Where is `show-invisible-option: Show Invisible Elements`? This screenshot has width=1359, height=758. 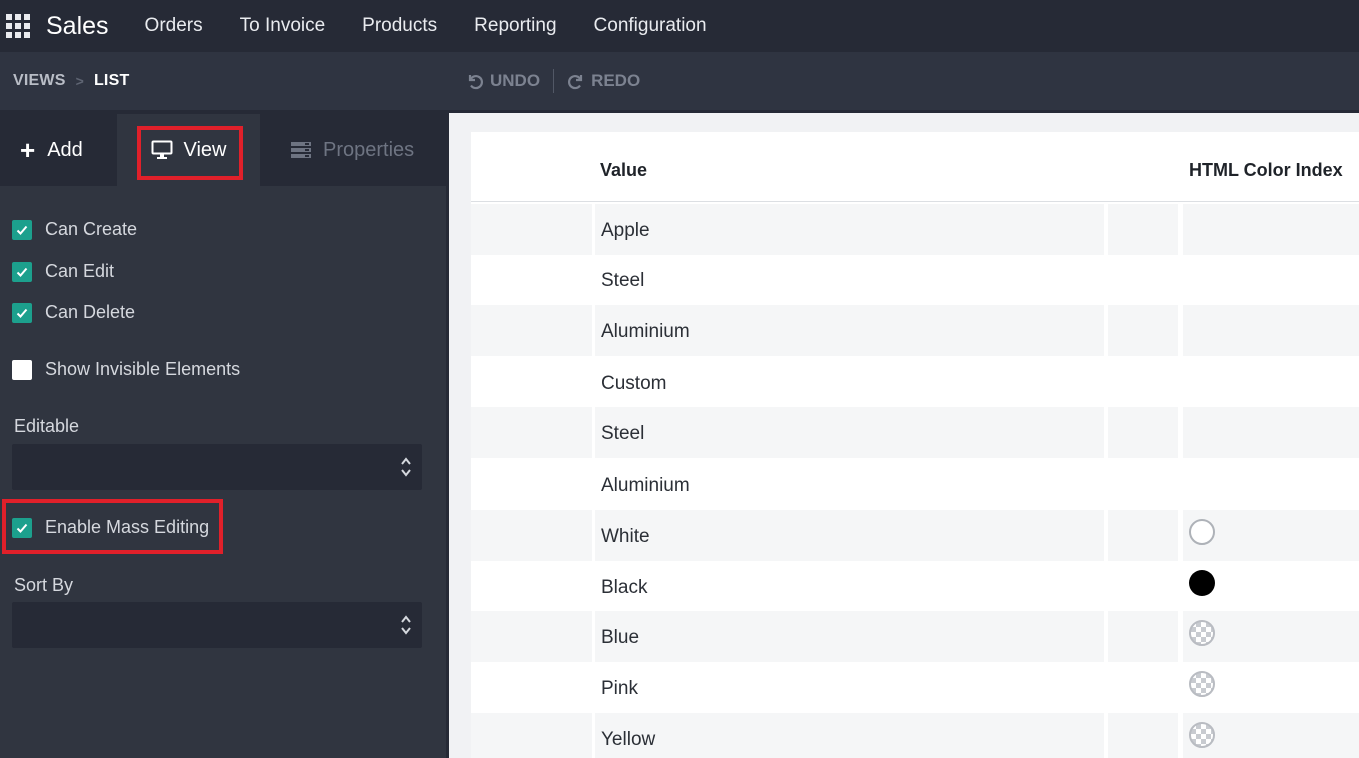 show-invisible-option: Show Invisible Elements is located at coordinates (126, 369).